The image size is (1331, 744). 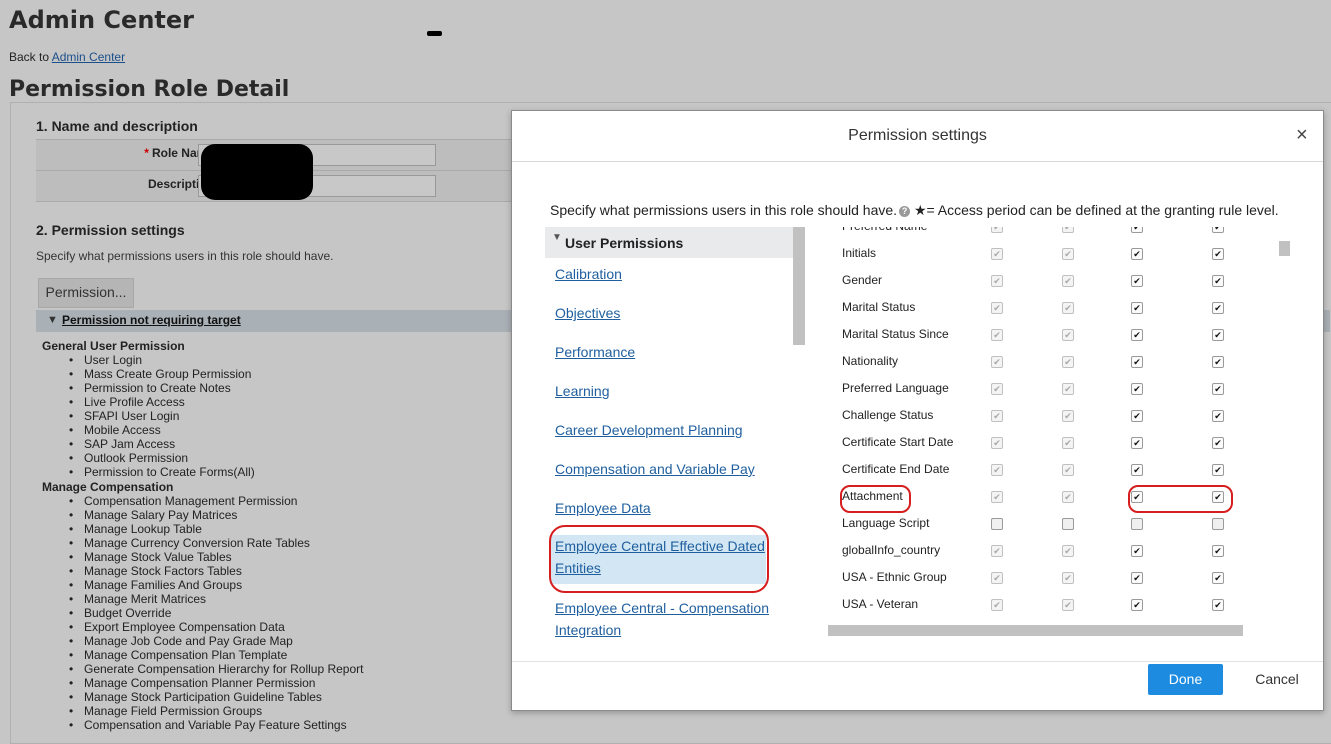 What do you see at coordinates (1035, 630) in the screenshot?
I see `table-horizontal-scrollbar` at bounding box center [1035, 630].